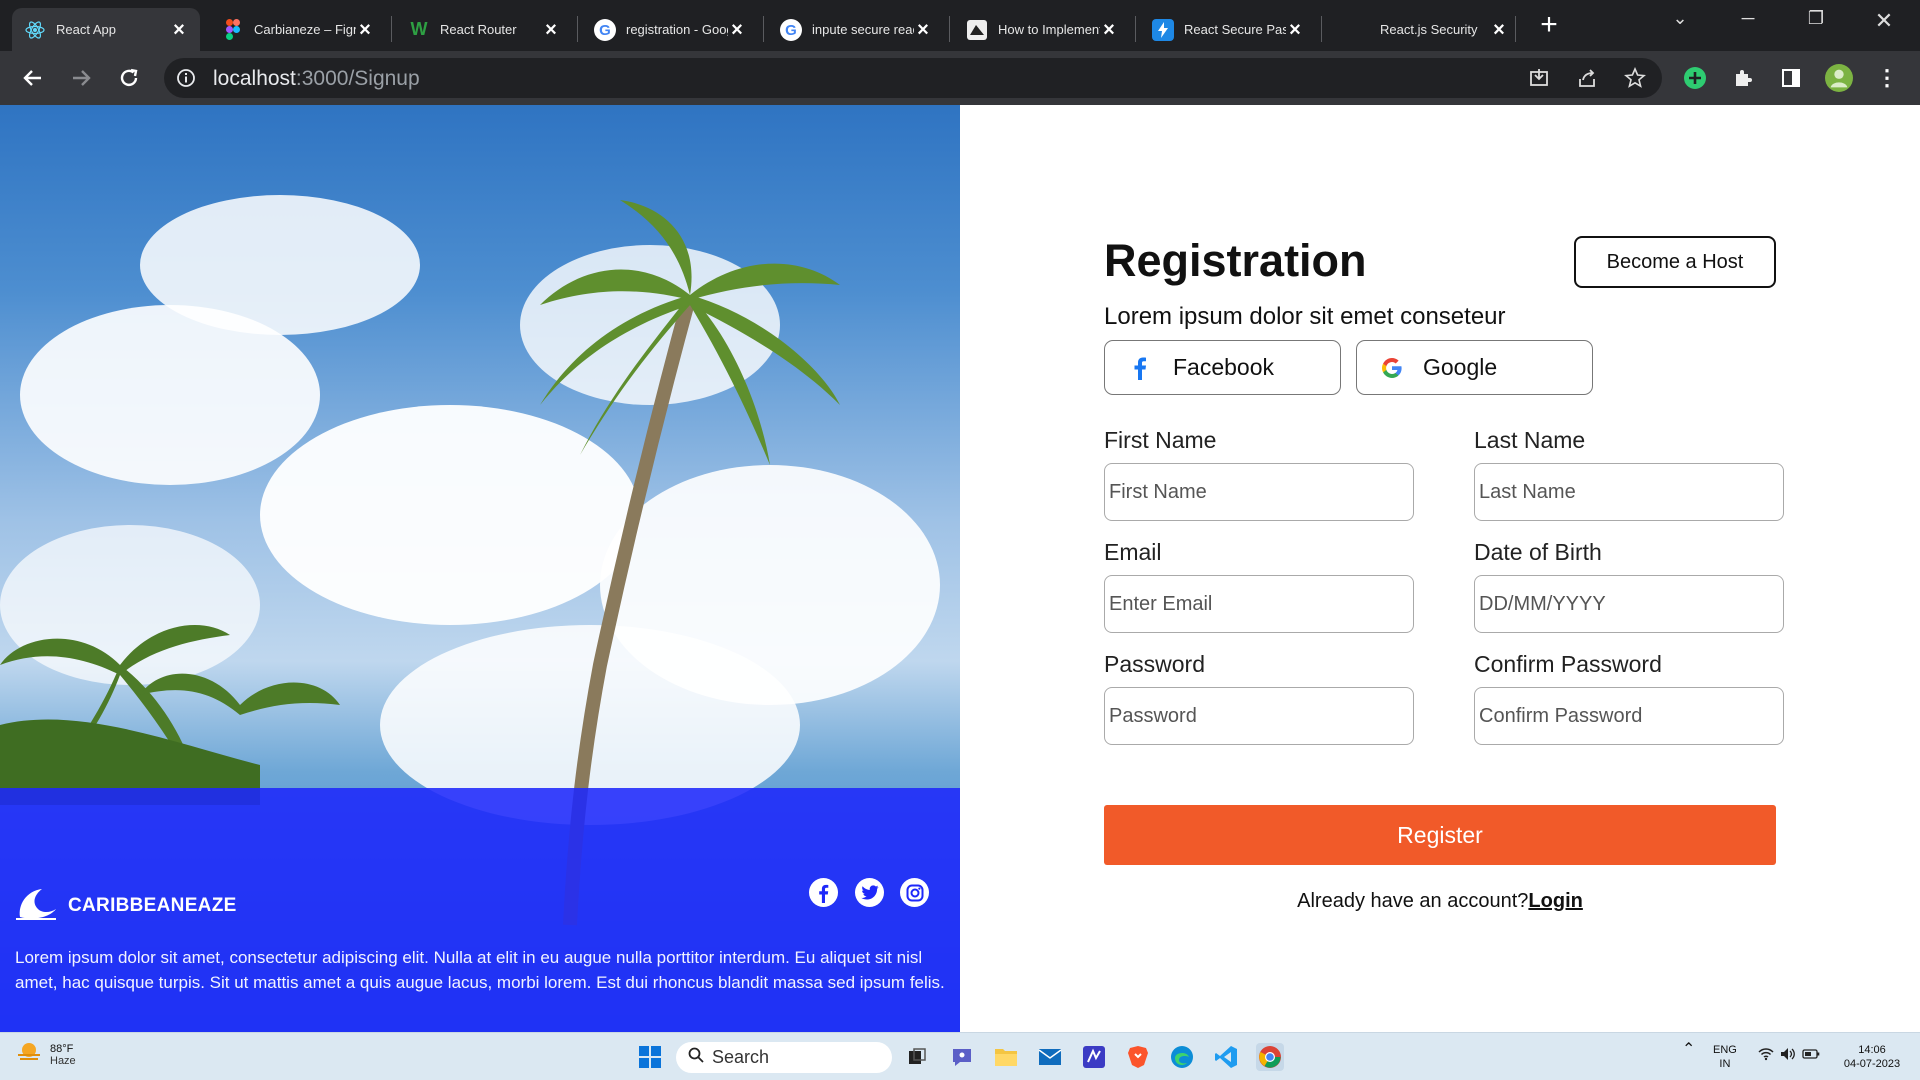  I want to click on taskbar-search: Search, so click(784, 1057).